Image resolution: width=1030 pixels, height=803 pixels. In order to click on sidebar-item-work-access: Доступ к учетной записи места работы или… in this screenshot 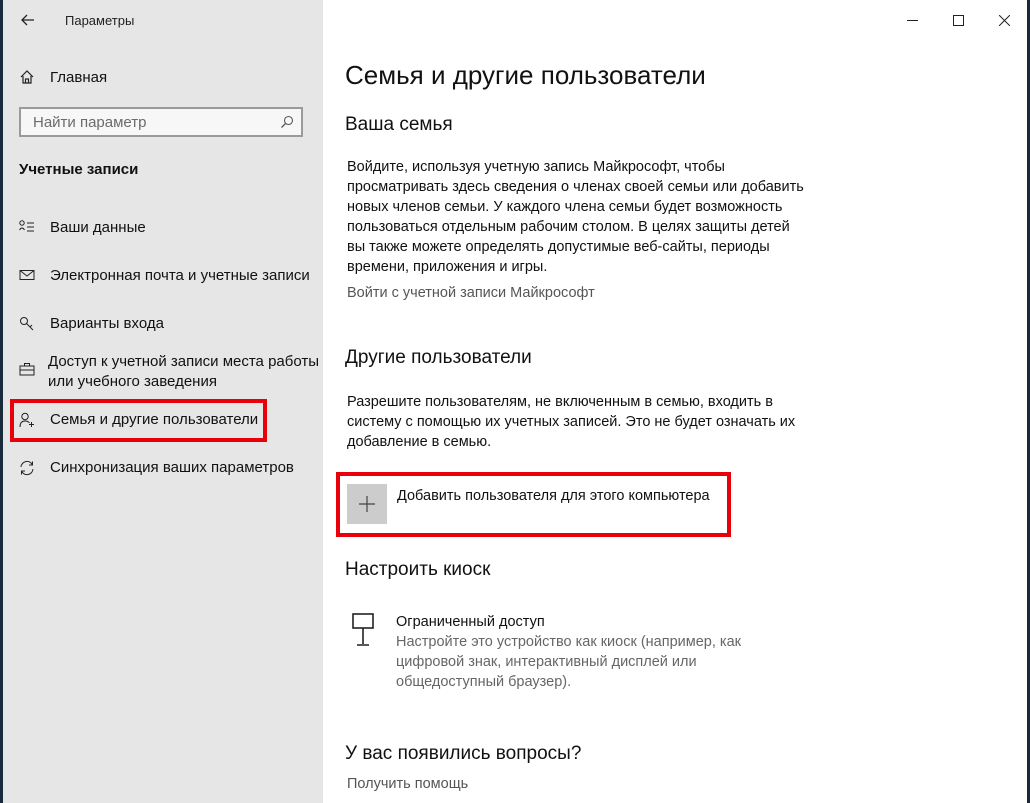, I will do `click(169, 372)`.